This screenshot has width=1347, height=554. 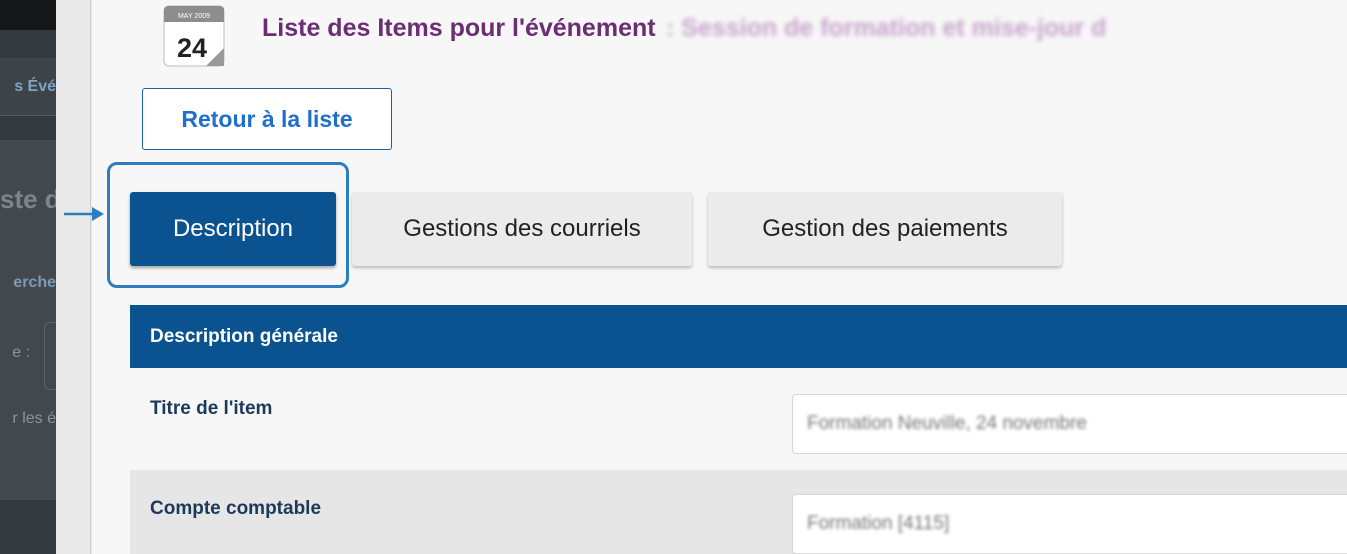 What do you see at coordinates (90, 277) in the screenshot?
I see `frame-divider` at bounding box center [90, 277].